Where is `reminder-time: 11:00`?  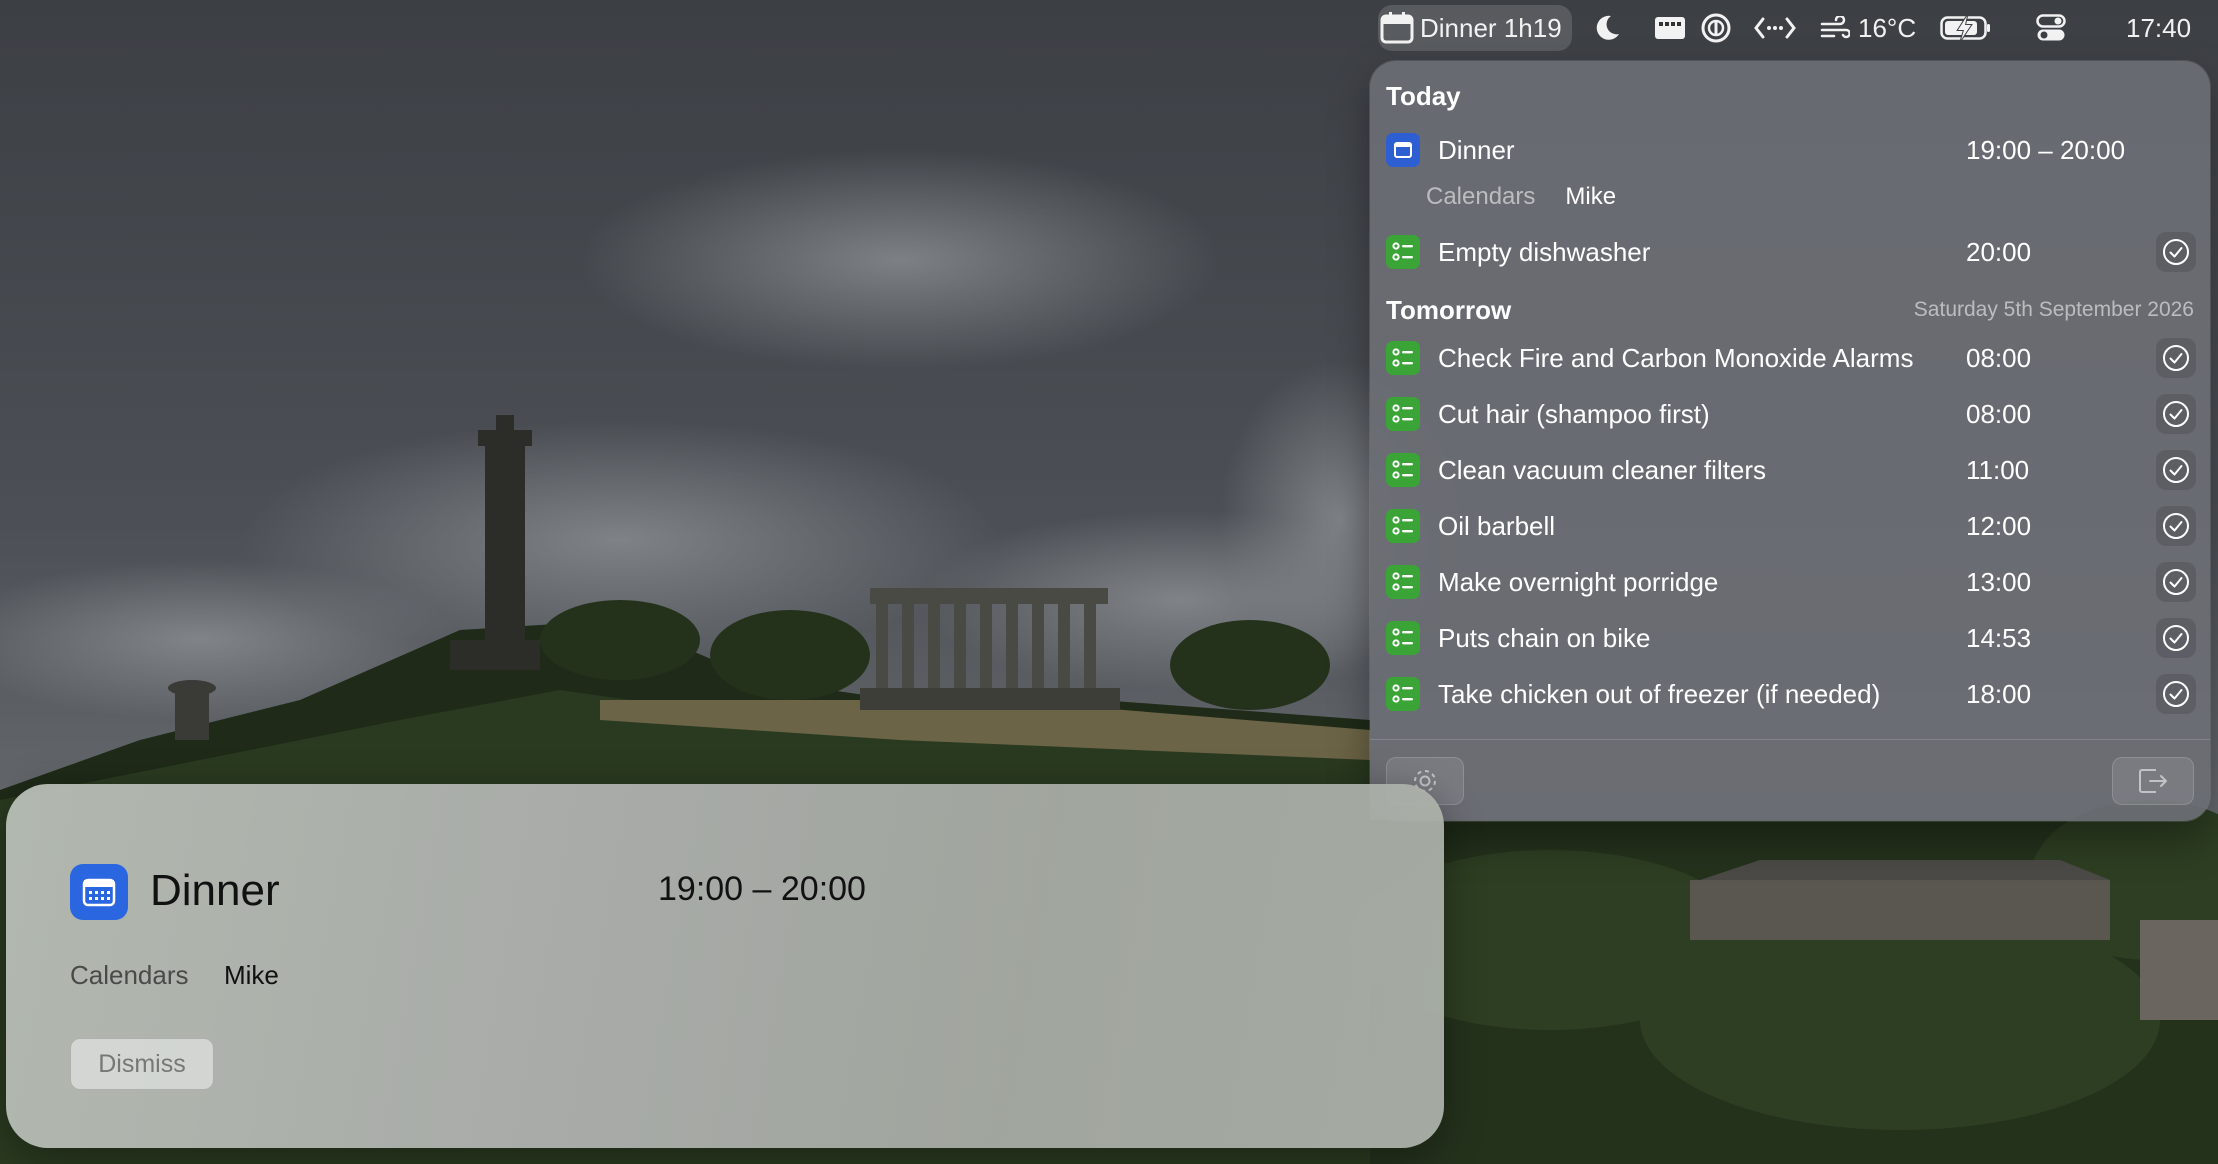 reminder-time: 11:00 is located at coordinates (1998, 469).